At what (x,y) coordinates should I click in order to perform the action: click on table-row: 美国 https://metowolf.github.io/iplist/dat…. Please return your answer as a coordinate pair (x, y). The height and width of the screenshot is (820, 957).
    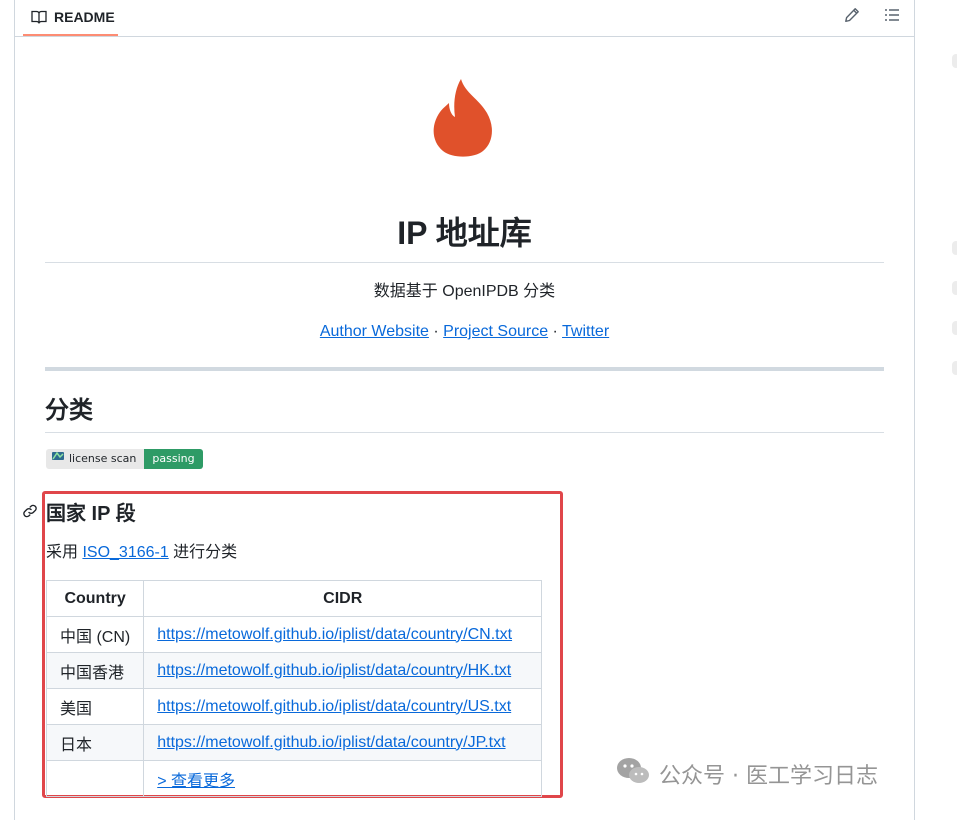
    Looking at the image, I should click on (294, 706).